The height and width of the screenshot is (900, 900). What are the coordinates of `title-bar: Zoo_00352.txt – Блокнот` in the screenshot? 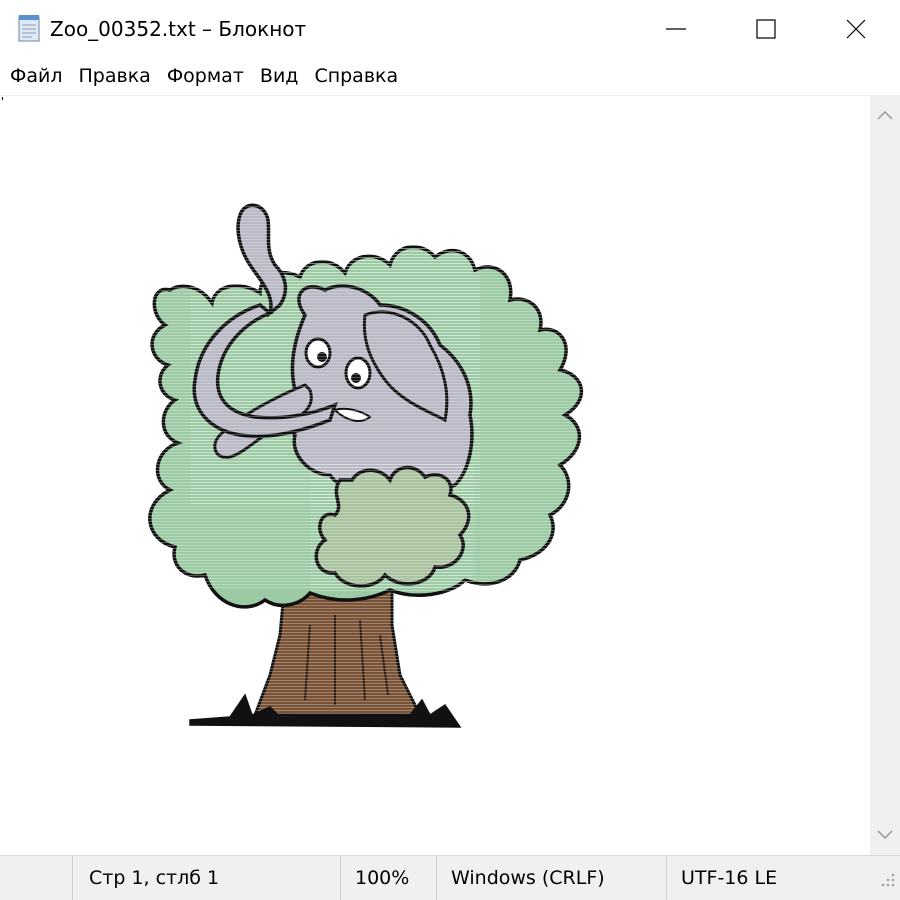 It's located at (450, 29).